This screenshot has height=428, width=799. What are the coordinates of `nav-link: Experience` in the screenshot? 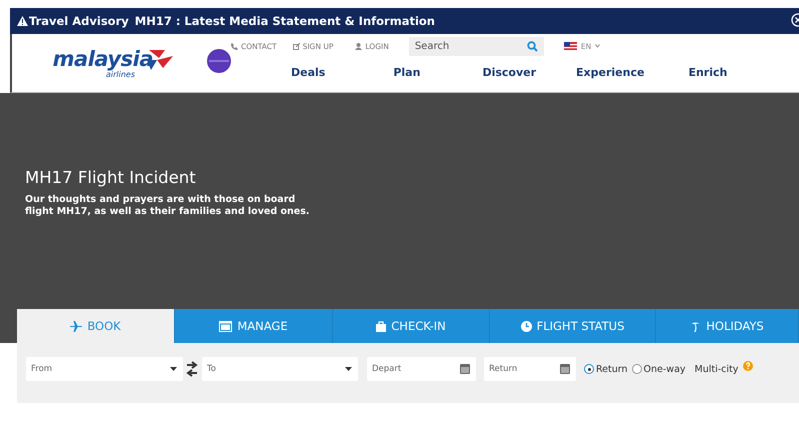 It's located at (610, 72).